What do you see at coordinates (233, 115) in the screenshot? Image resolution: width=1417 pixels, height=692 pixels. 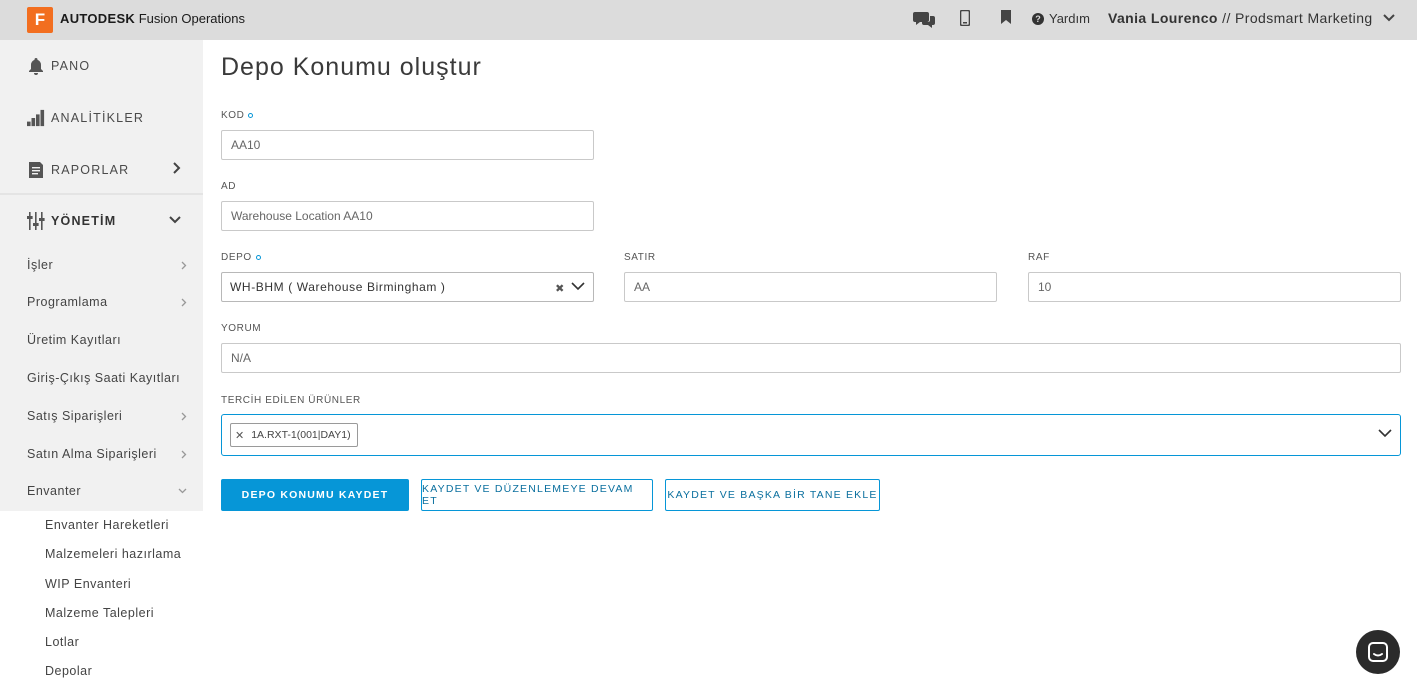 I see `code-label-text: KOD` at bounding box center [233, 115].